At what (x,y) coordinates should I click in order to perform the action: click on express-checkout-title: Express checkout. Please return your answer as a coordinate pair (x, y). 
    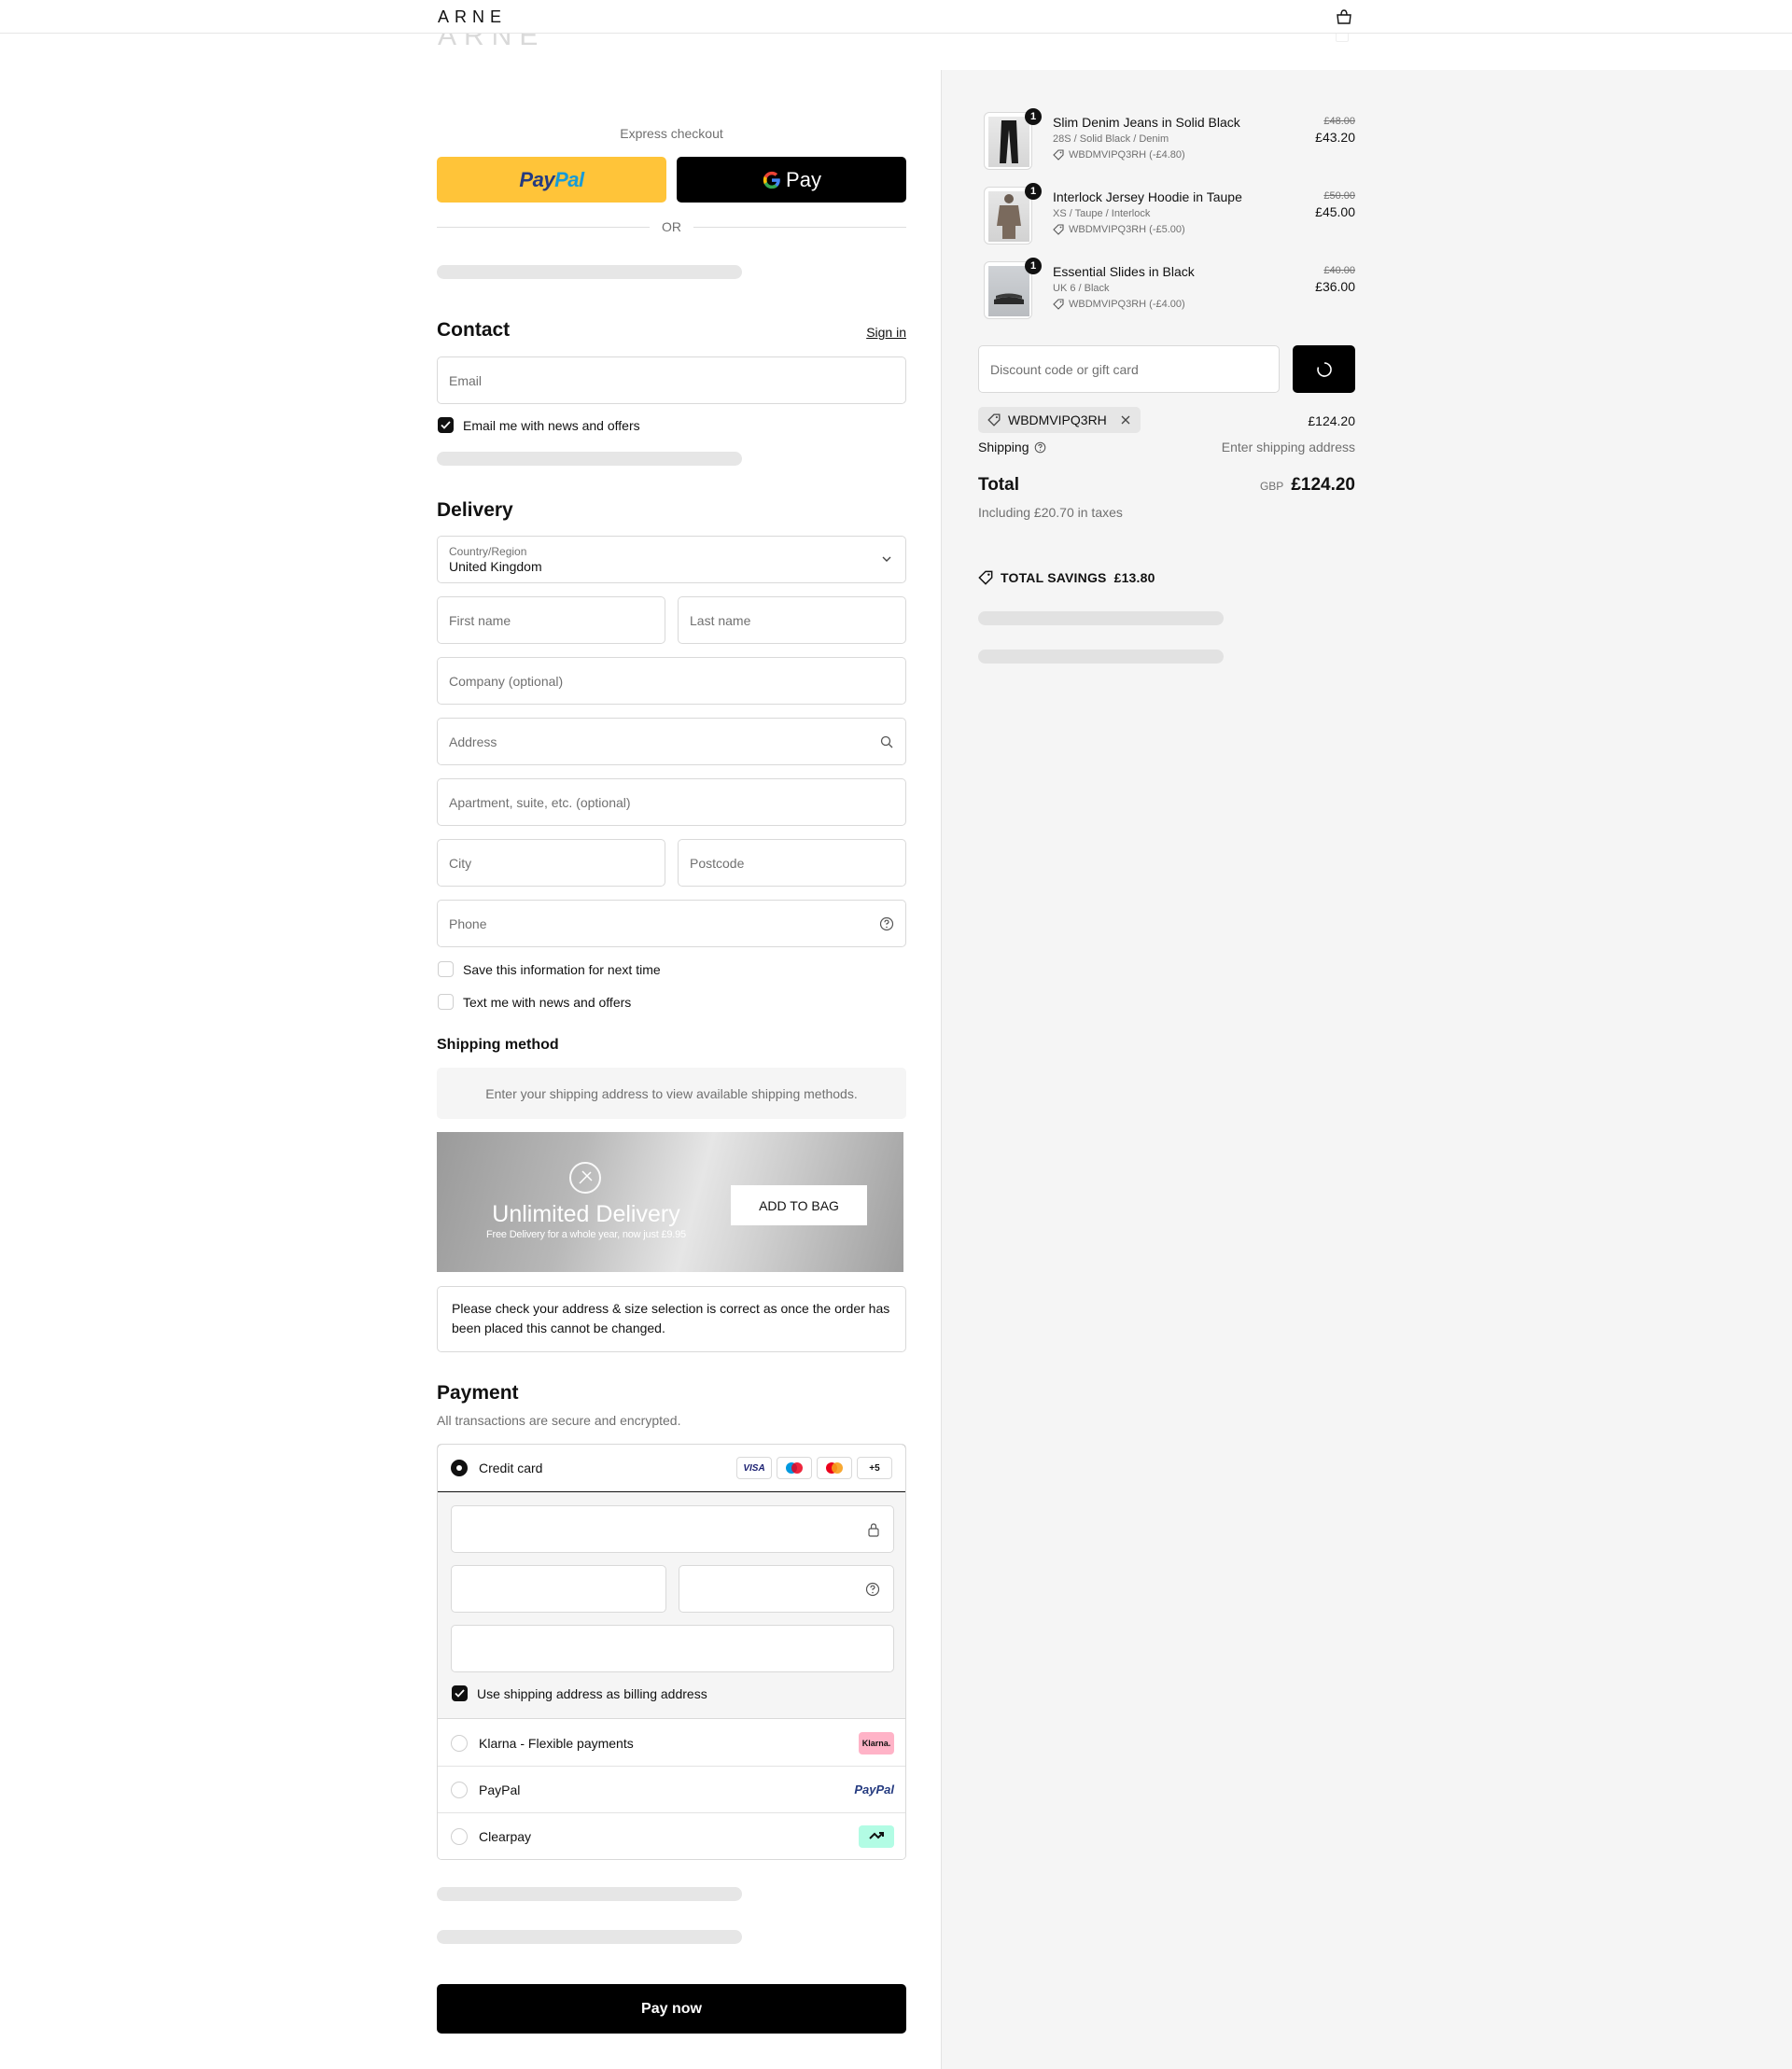
    Looking at the image, I should click on (671, 133).